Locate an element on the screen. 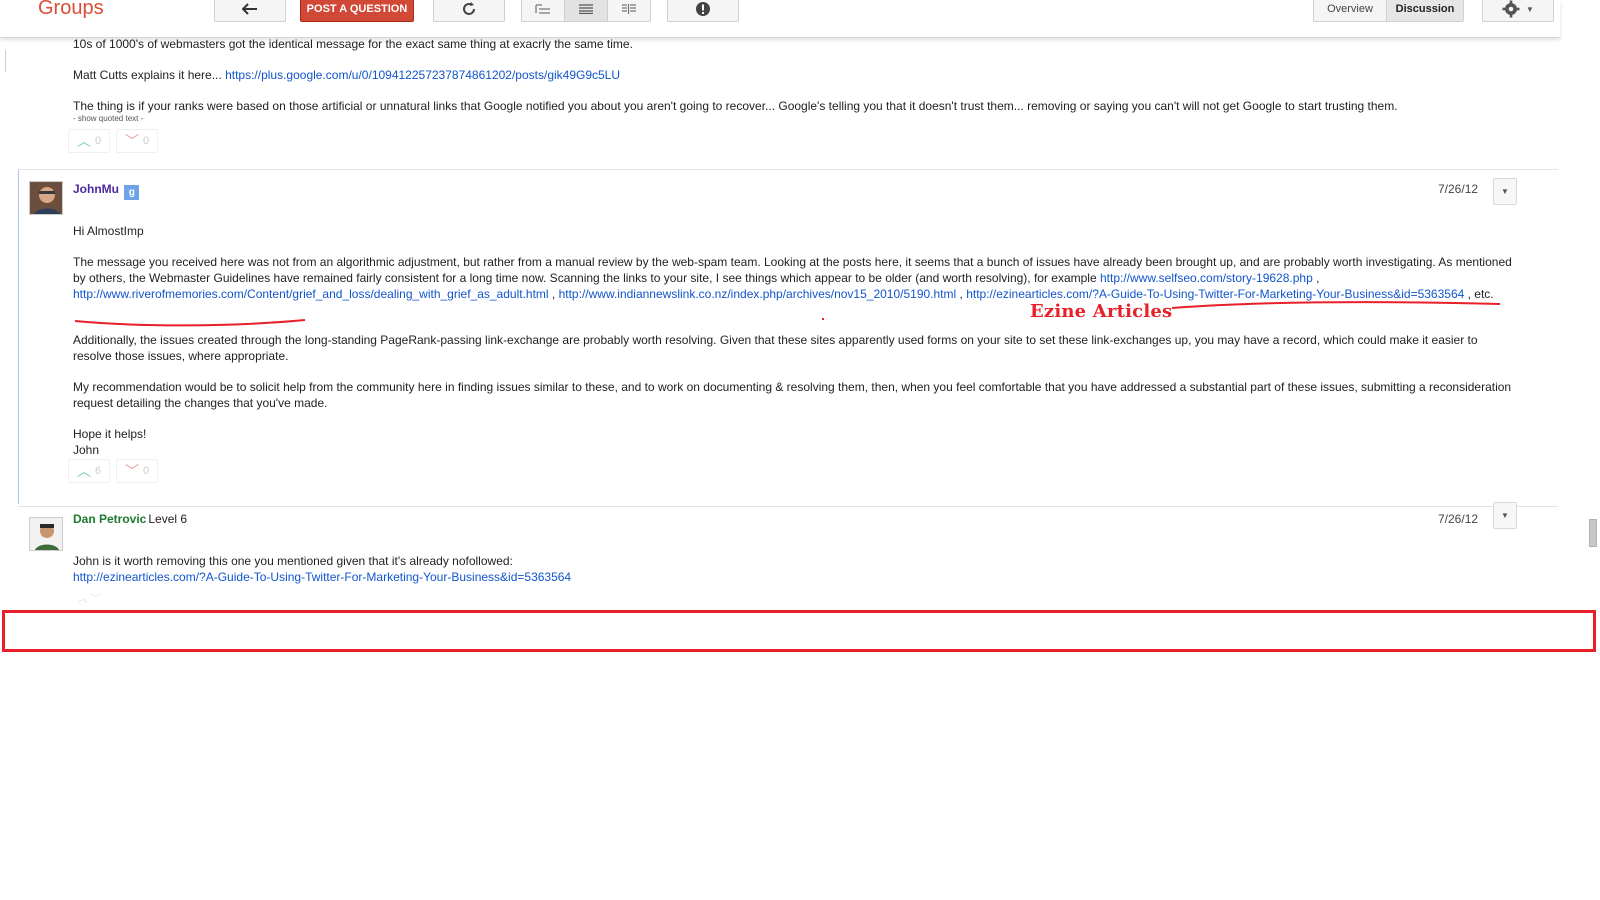 The width and height of the screenshot is (1600, 900). annotation-label: Ezine Articles is located at coordinates (1101, 311).